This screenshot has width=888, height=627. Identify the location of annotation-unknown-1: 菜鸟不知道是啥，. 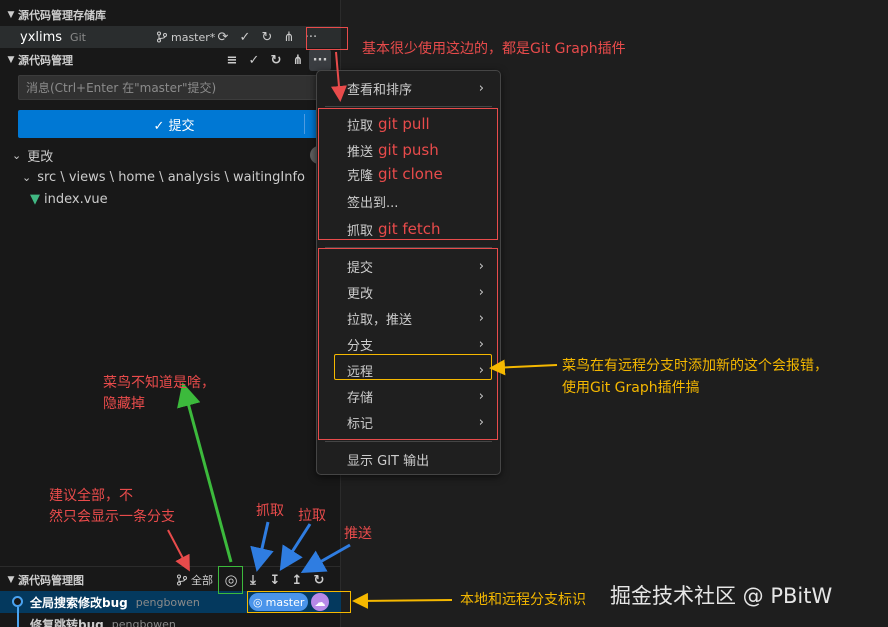
(159, 383).